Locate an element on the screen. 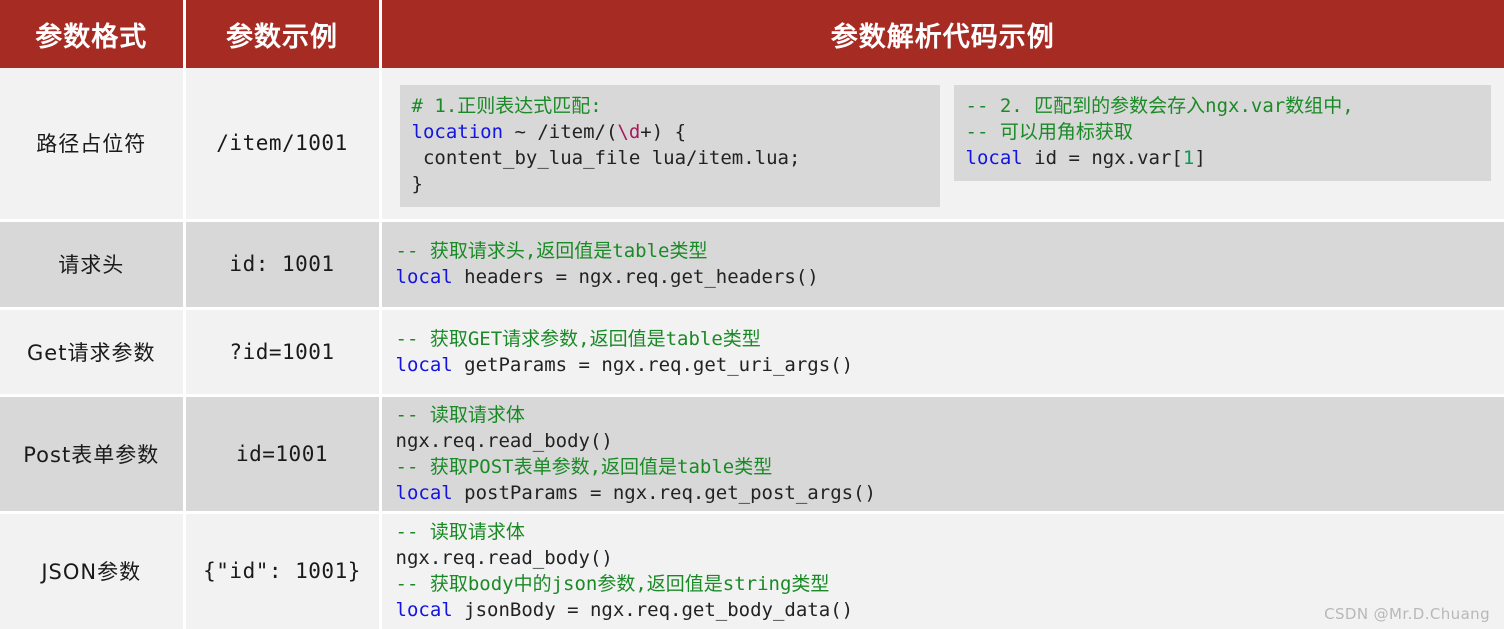  code-line: location ~ /item/(\d+) { is located at coordinates (670, 132).